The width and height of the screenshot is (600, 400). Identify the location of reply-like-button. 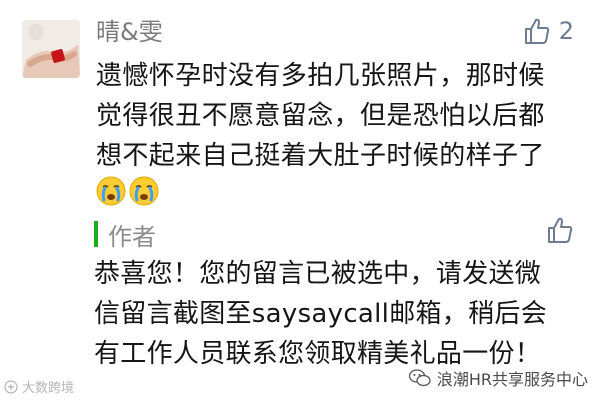
(560, 232).